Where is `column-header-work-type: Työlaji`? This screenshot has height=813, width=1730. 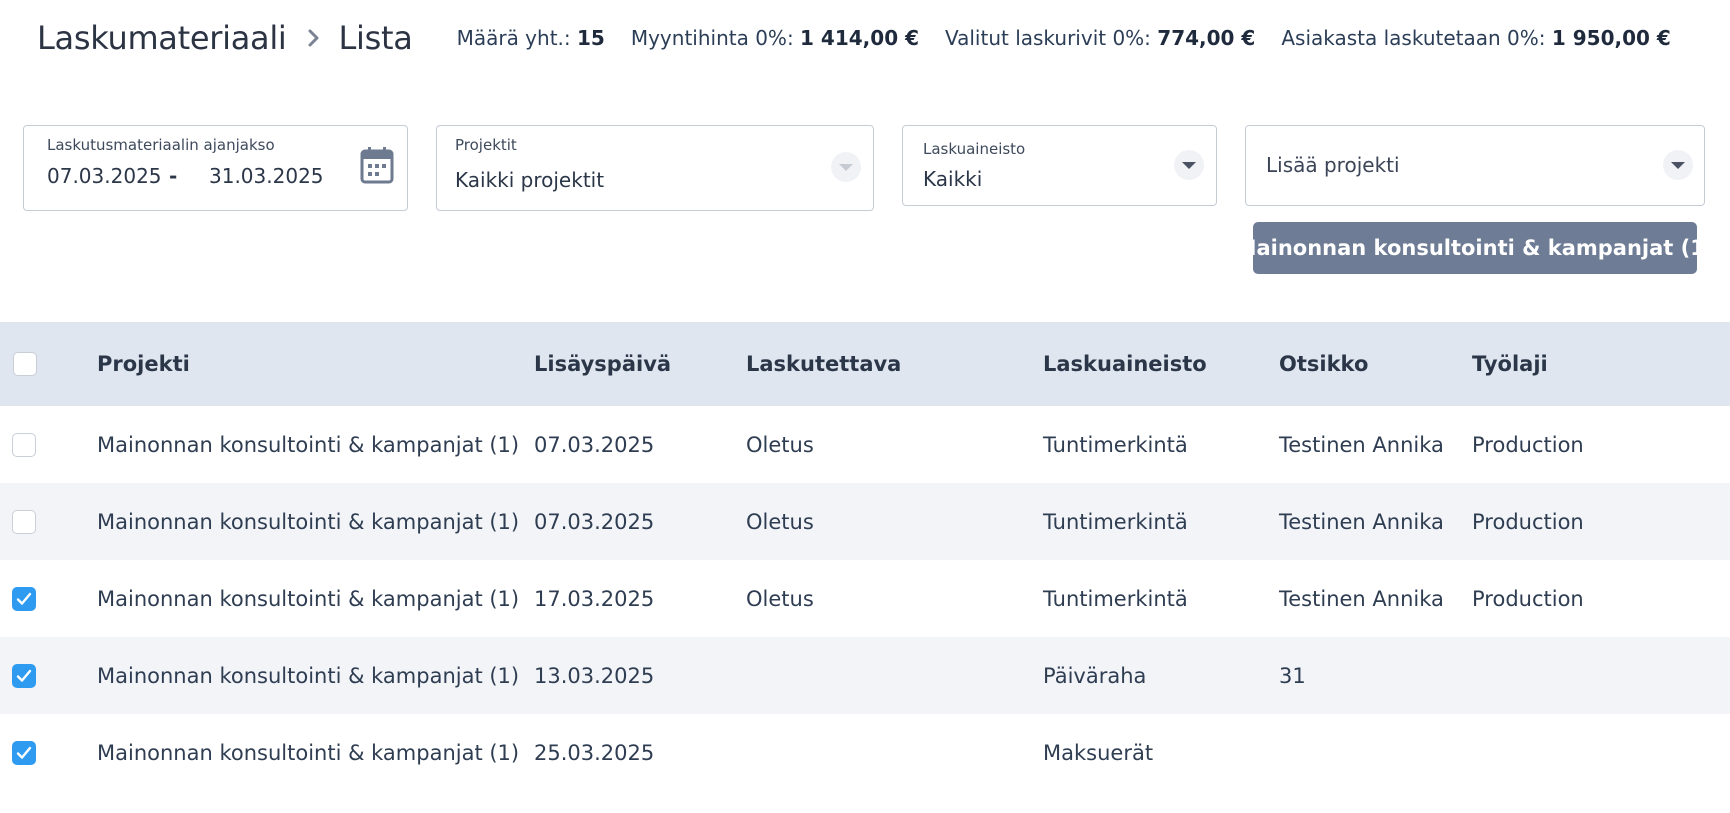
column-header-work-type: Työlaji is located at coordinates (1510, 364).